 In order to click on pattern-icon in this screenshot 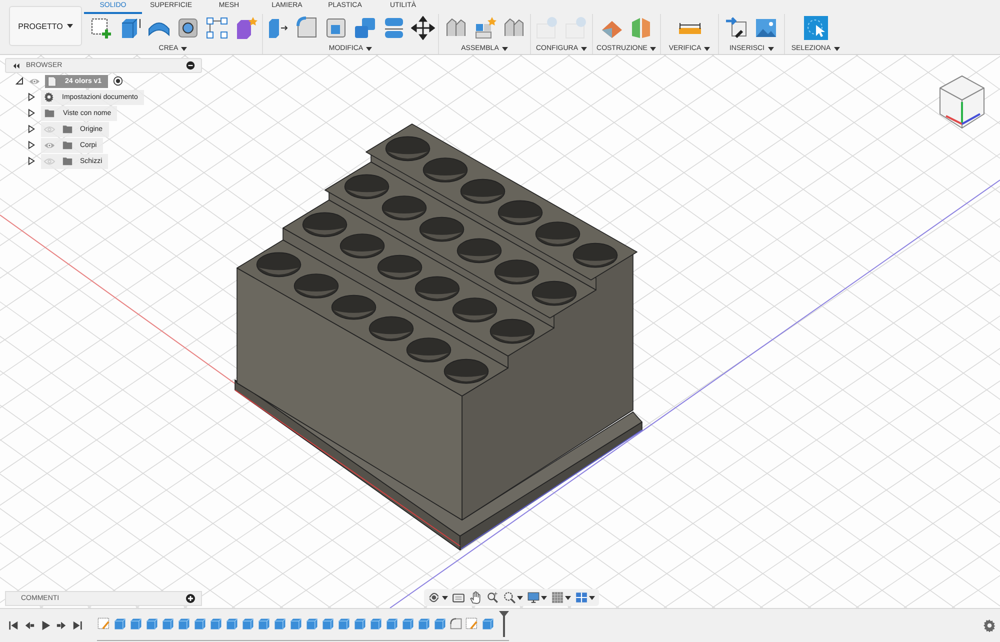, I will do `click(216, 28)`.